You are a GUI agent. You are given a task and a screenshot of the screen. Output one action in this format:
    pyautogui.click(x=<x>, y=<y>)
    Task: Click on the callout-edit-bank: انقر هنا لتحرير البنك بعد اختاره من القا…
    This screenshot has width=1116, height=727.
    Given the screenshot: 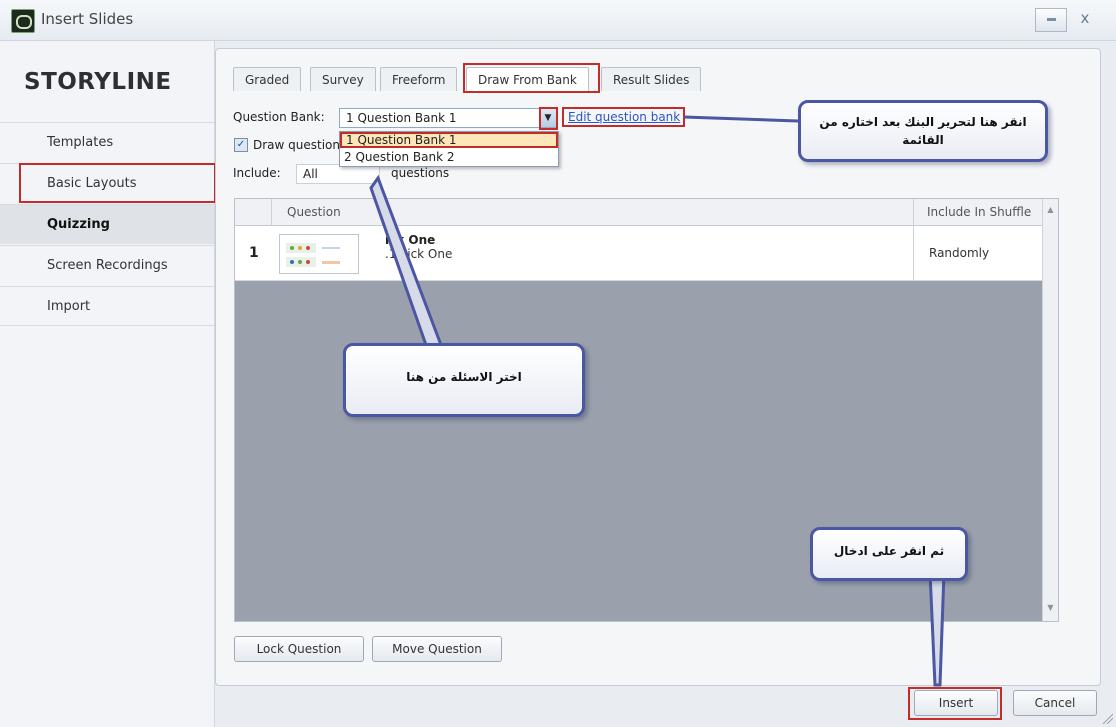 What is the action you would take?
    pyautogui.click(x=923, y=131)
    